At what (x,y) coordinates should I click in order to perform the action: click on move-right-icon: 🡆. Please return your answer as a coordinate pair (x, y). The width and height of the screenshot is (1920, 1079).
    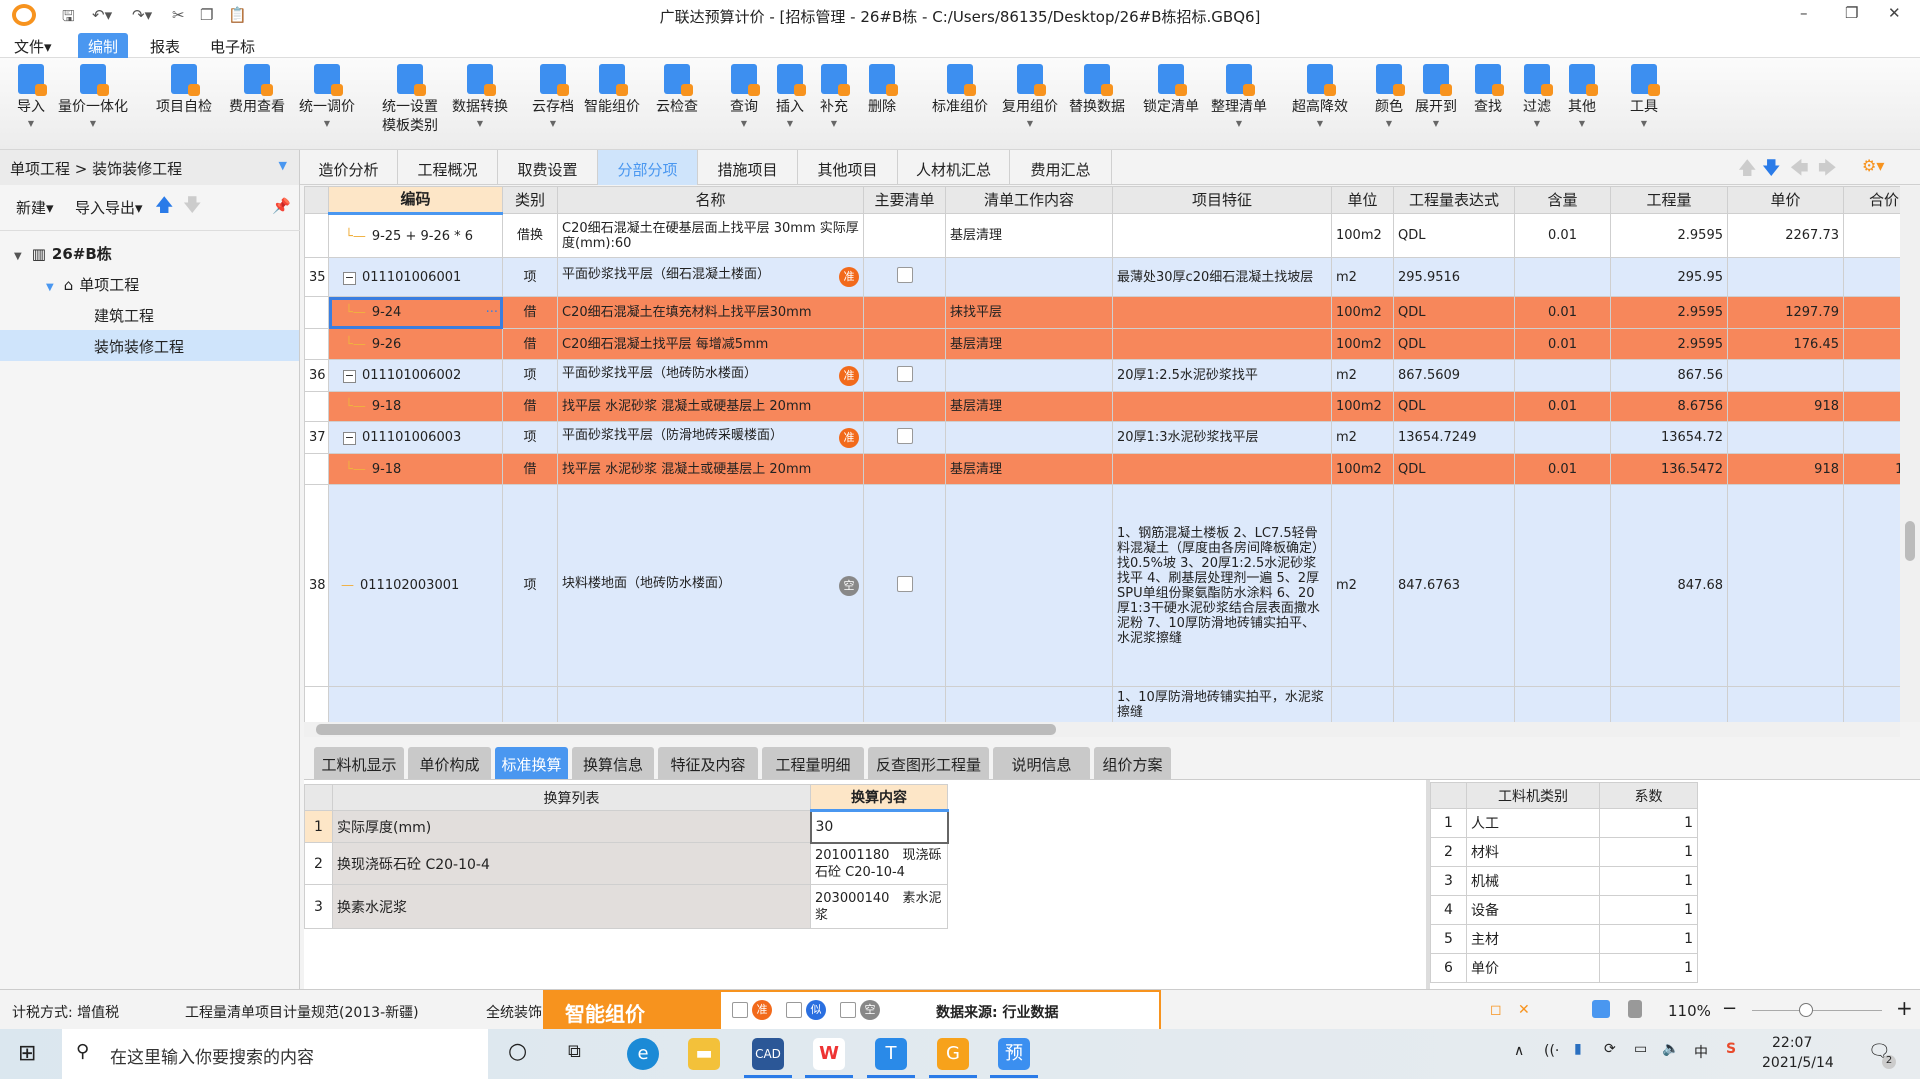
    Looking at the image, I should click on (1827, 171).